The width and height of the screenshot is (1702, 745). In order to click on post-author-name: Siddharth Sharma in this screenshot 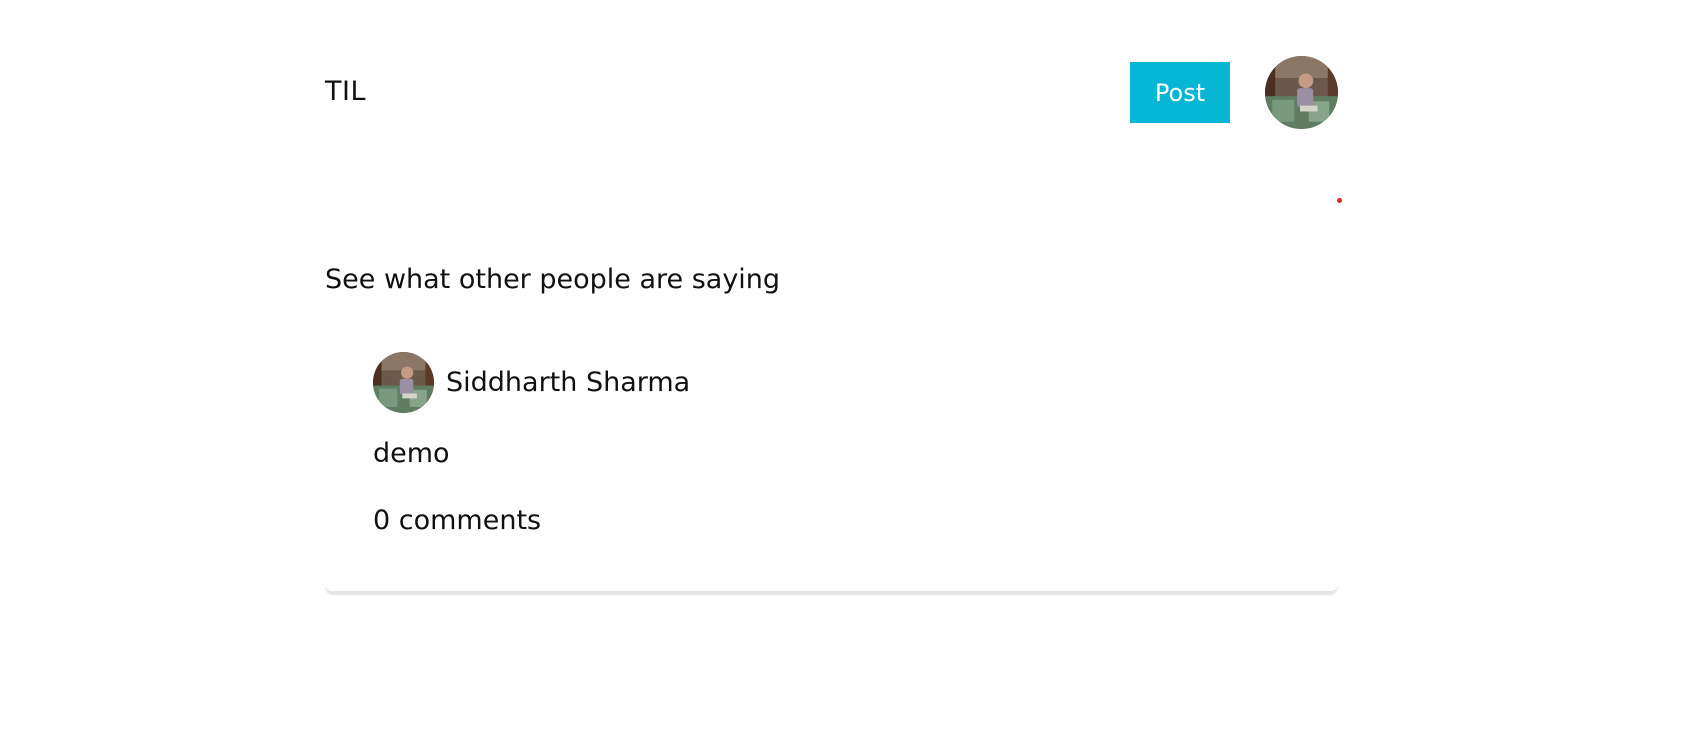, I will do `click(568, 382)`.